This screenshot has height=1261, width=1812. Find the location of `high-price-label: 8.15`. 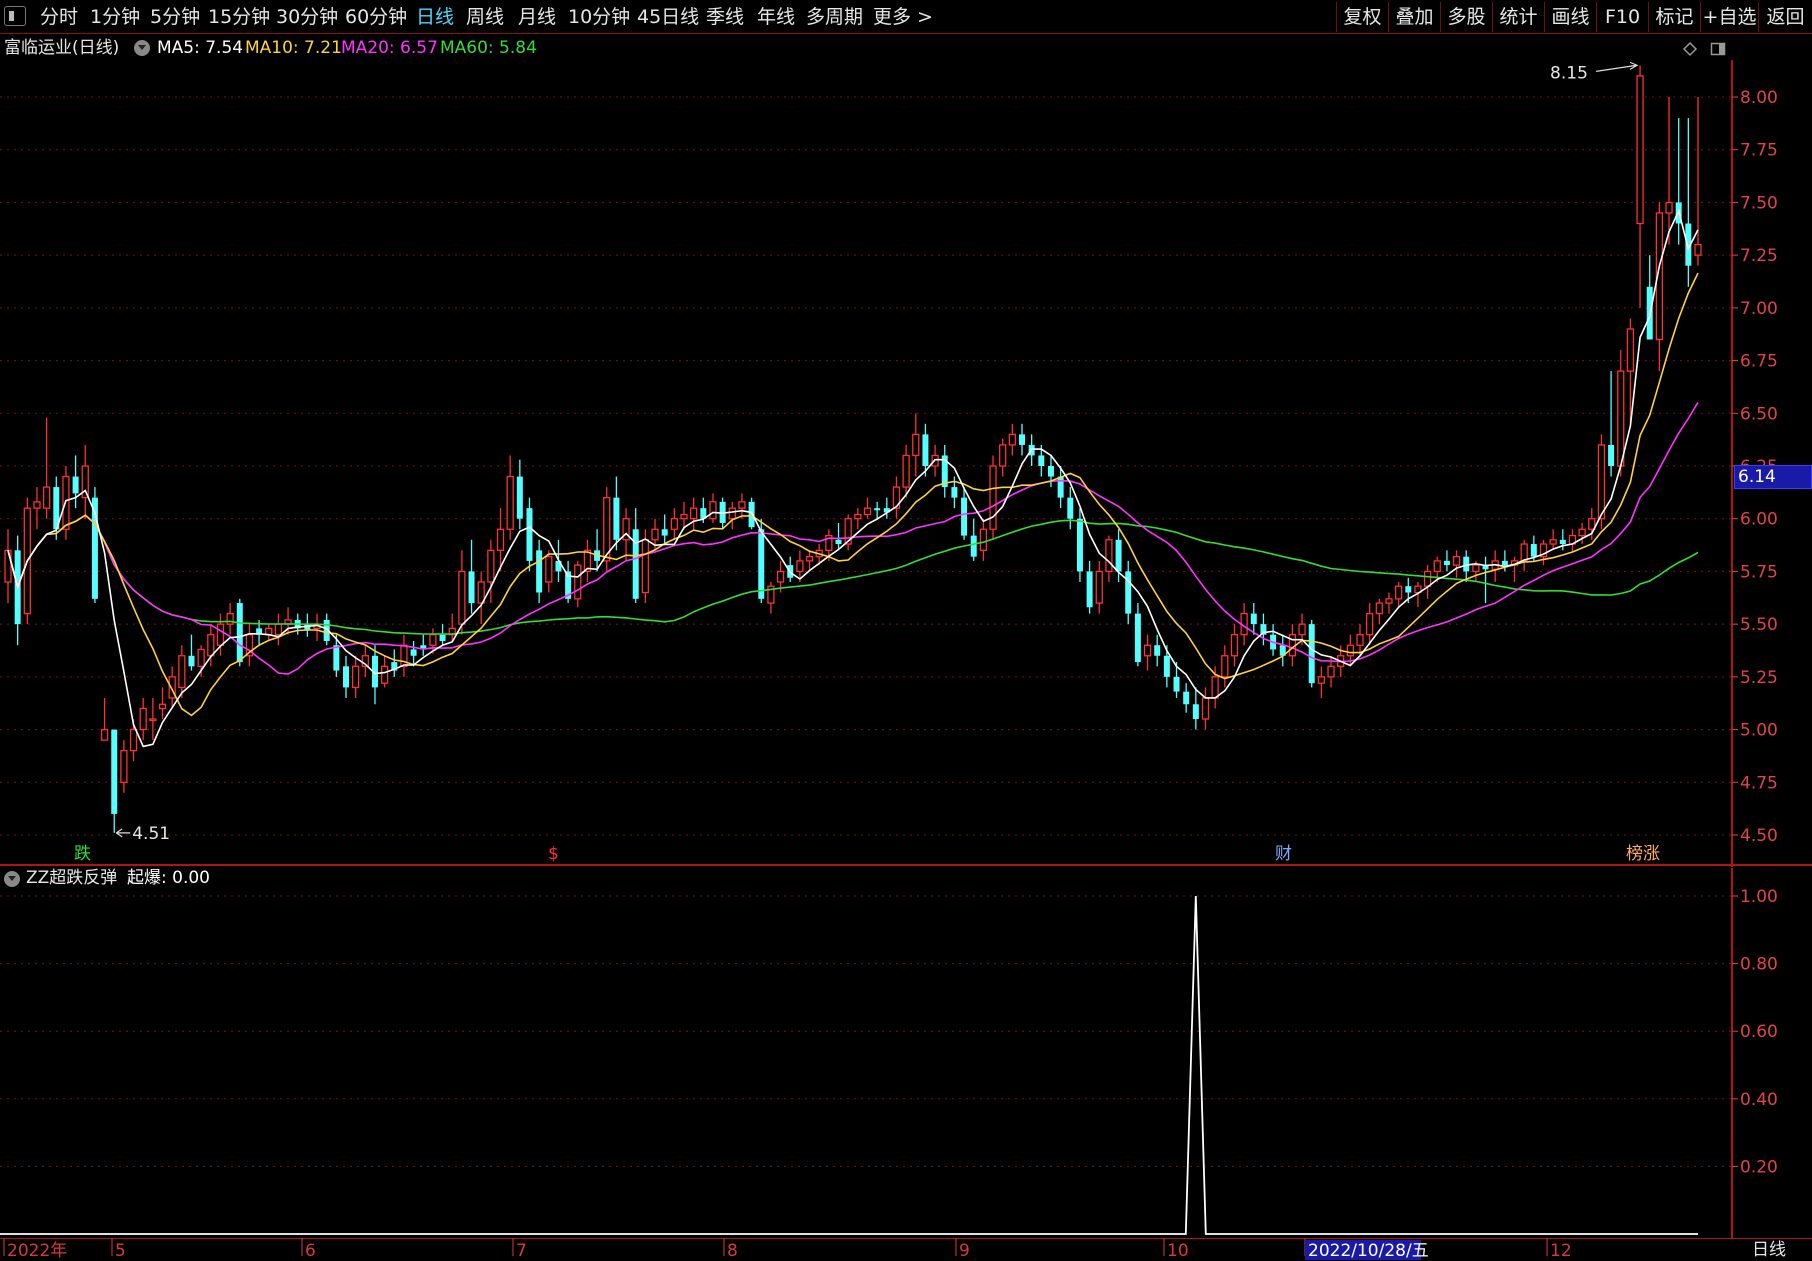

high-price-label: 8.15 is located at coordinates (1569, 73).